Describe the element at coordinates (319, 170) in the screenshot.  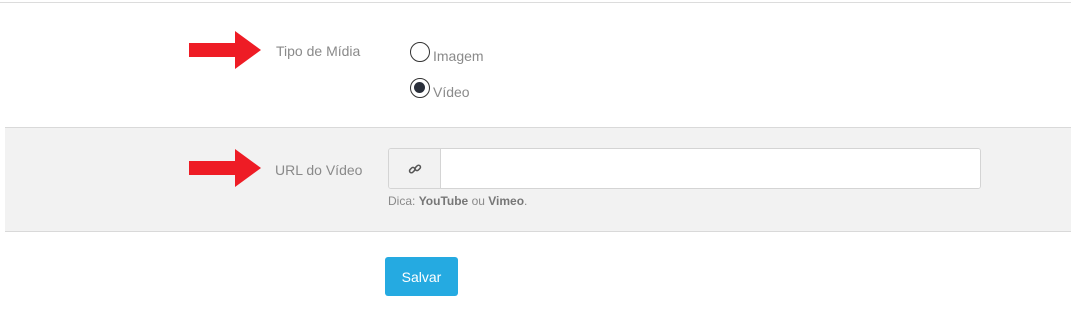
I see `video-url-label: URL do Vídeo` at that location.